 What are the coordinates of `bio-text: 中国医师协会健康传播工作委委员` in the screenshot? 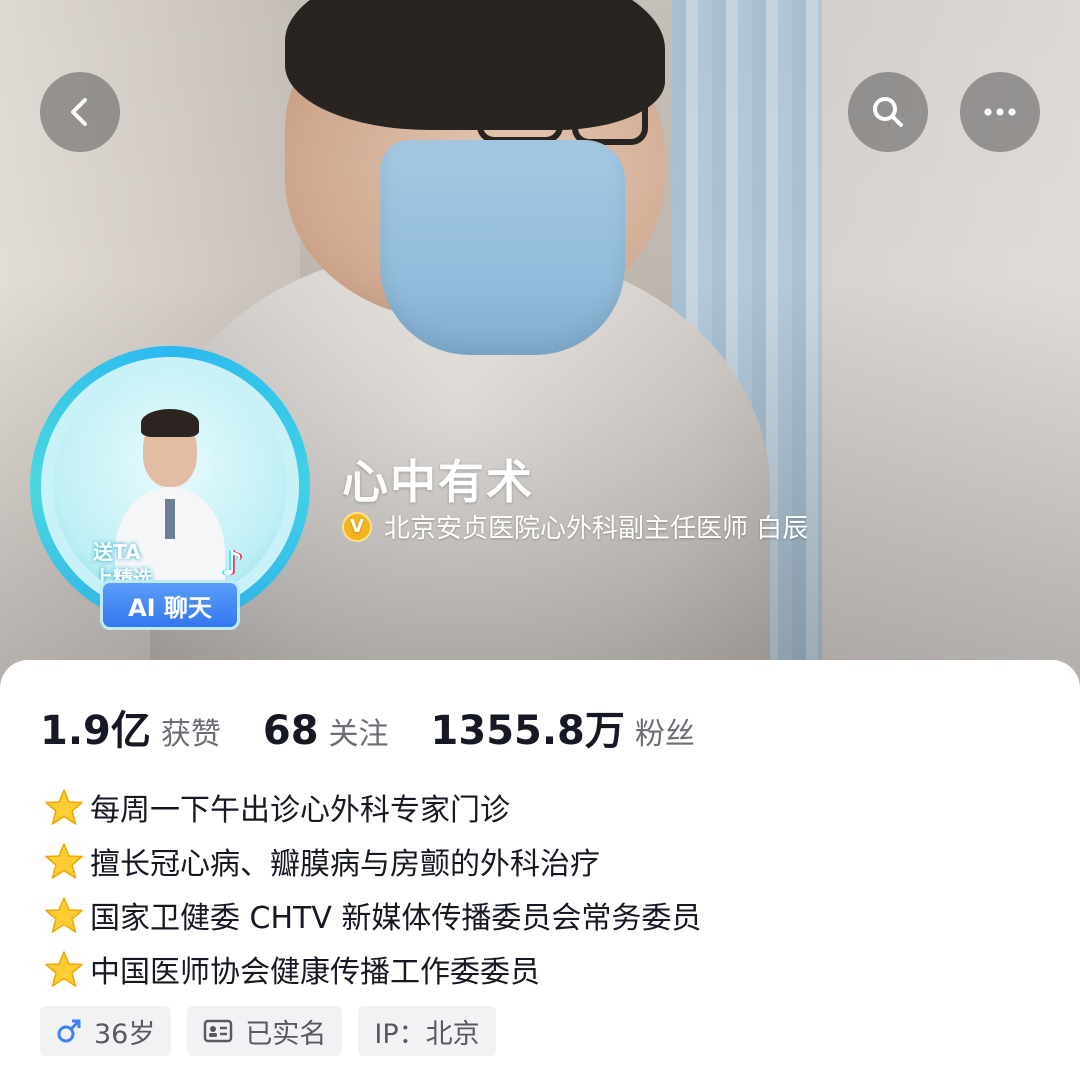 It's located at (315, 972).